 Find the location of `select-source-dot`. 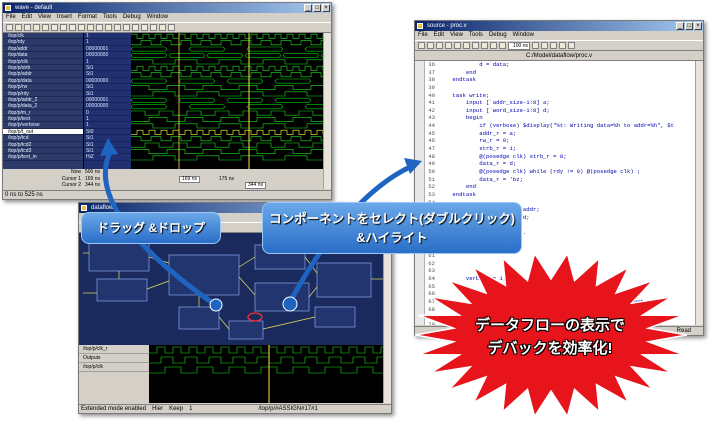

select-source-dot is located at coordinates (290, 304).